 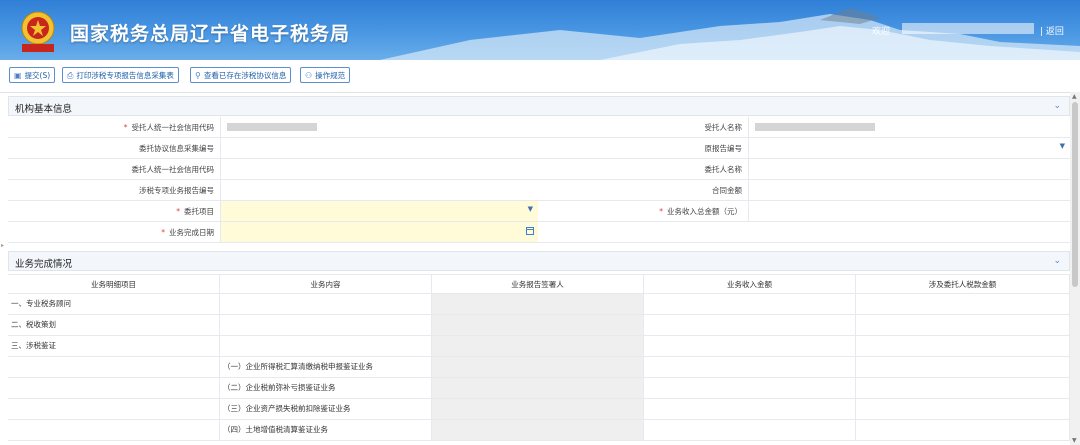 I want to click on contract-amount-field, so click(x=909, y=190).